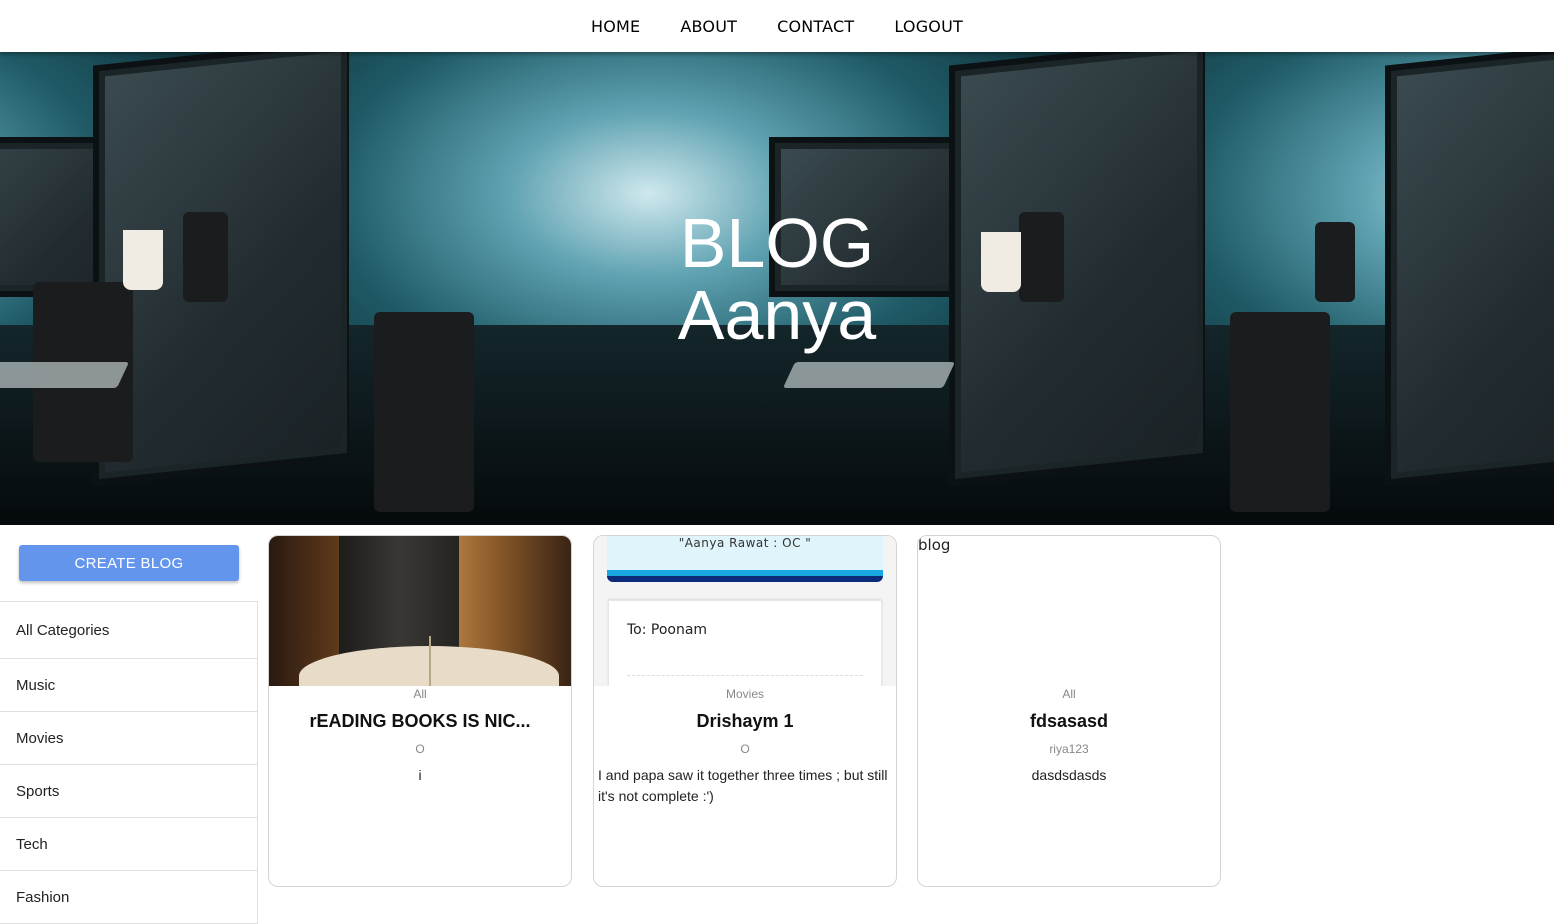 This screenshot has height=924, width=1554. I want to click on post-image: "Aanya Rawat : OC " To: Poonam, so click(745, 611).